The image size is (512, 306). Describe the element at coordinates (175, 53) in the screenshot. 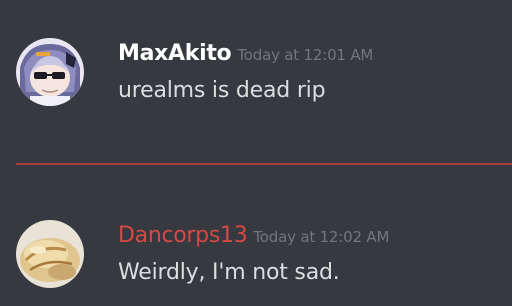

I see `username: MaxAkito` at that location.